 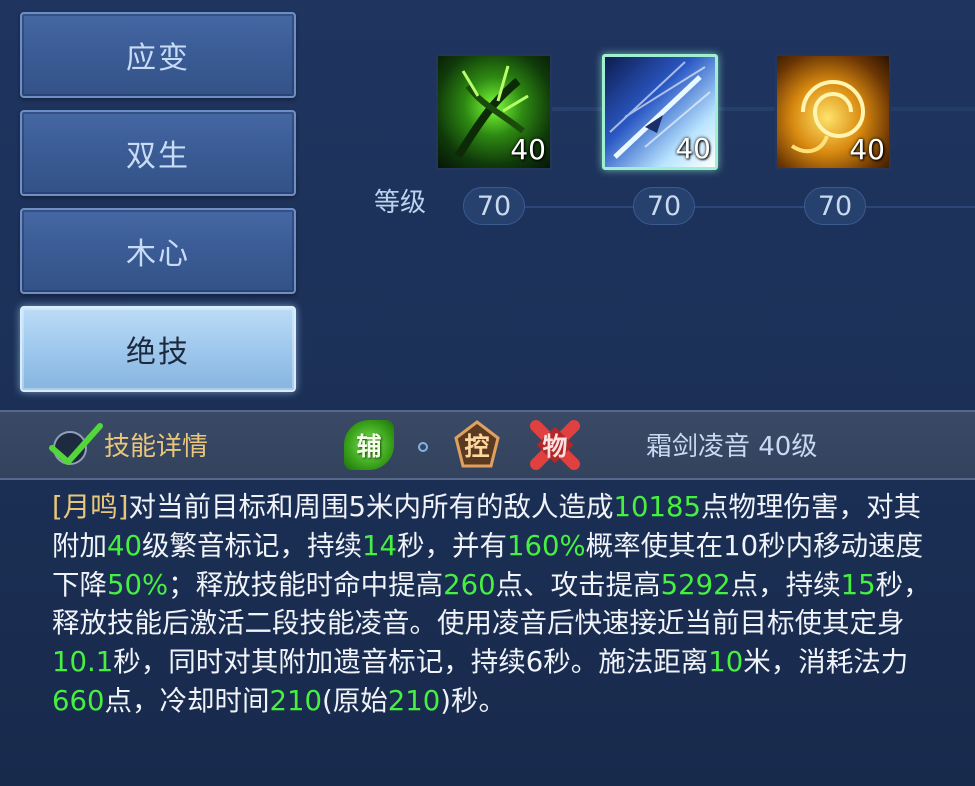 What do you see at coordinates (306, 584) in the screenshot?
I see `desc-text: ；释放技能时命中提高` at bounding box center [306, 584].